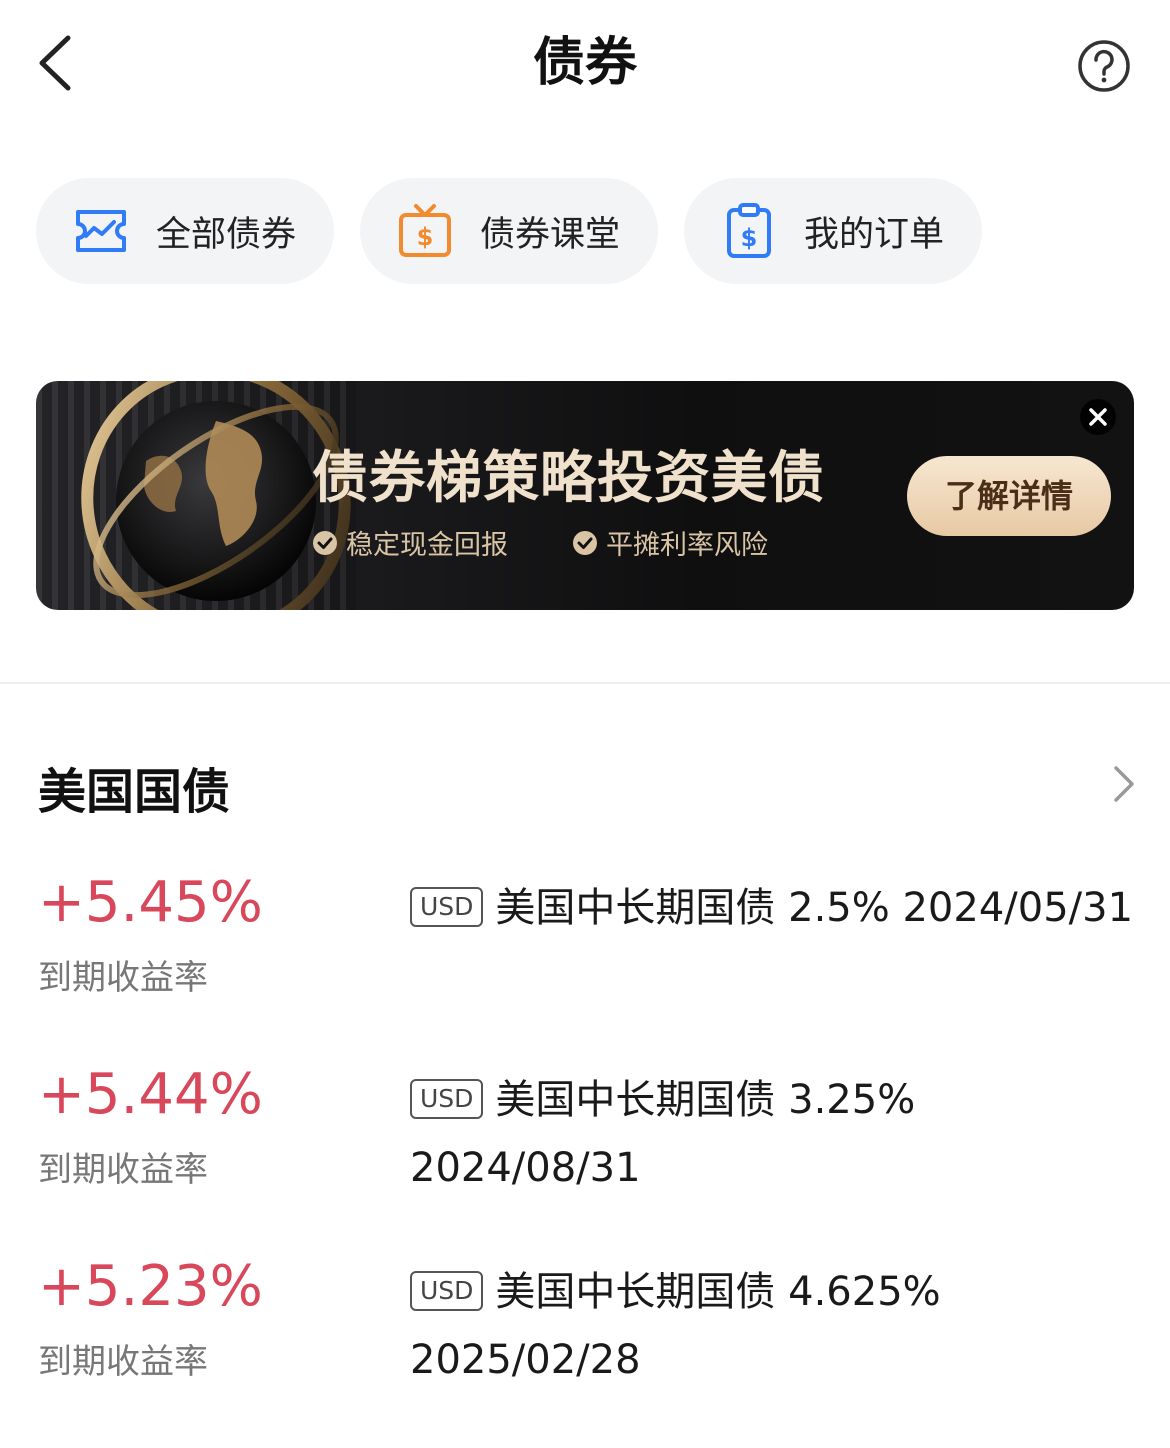  What do you see at coordinates (585, 948) in the screenshot?
I see `bond-row: +5.45% 到期收益率 USD 美国中长期国债 2.5% 2024/05/31` at bounding box center [585, 948].